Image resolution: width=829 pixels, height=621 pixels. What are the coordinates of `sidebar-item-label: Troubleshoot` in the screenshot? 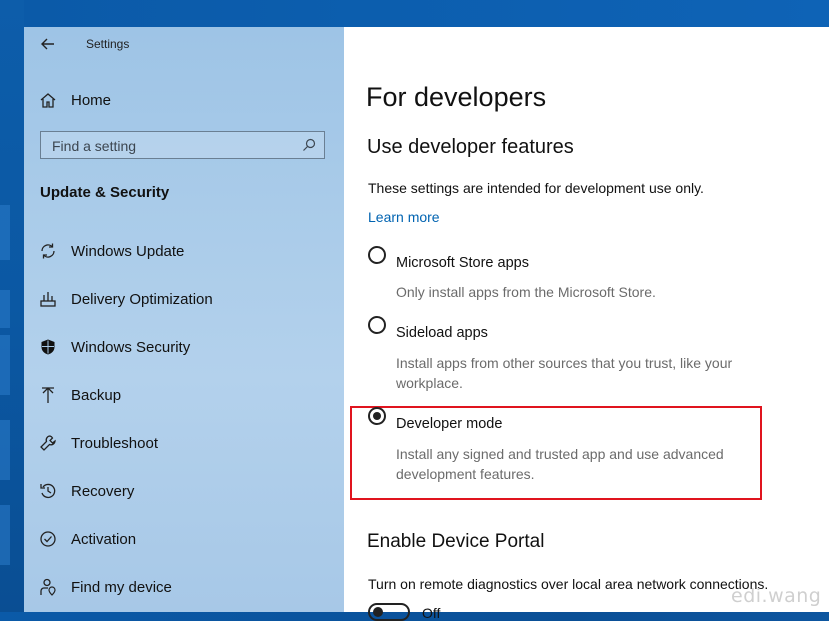 It's located at (114, 443).